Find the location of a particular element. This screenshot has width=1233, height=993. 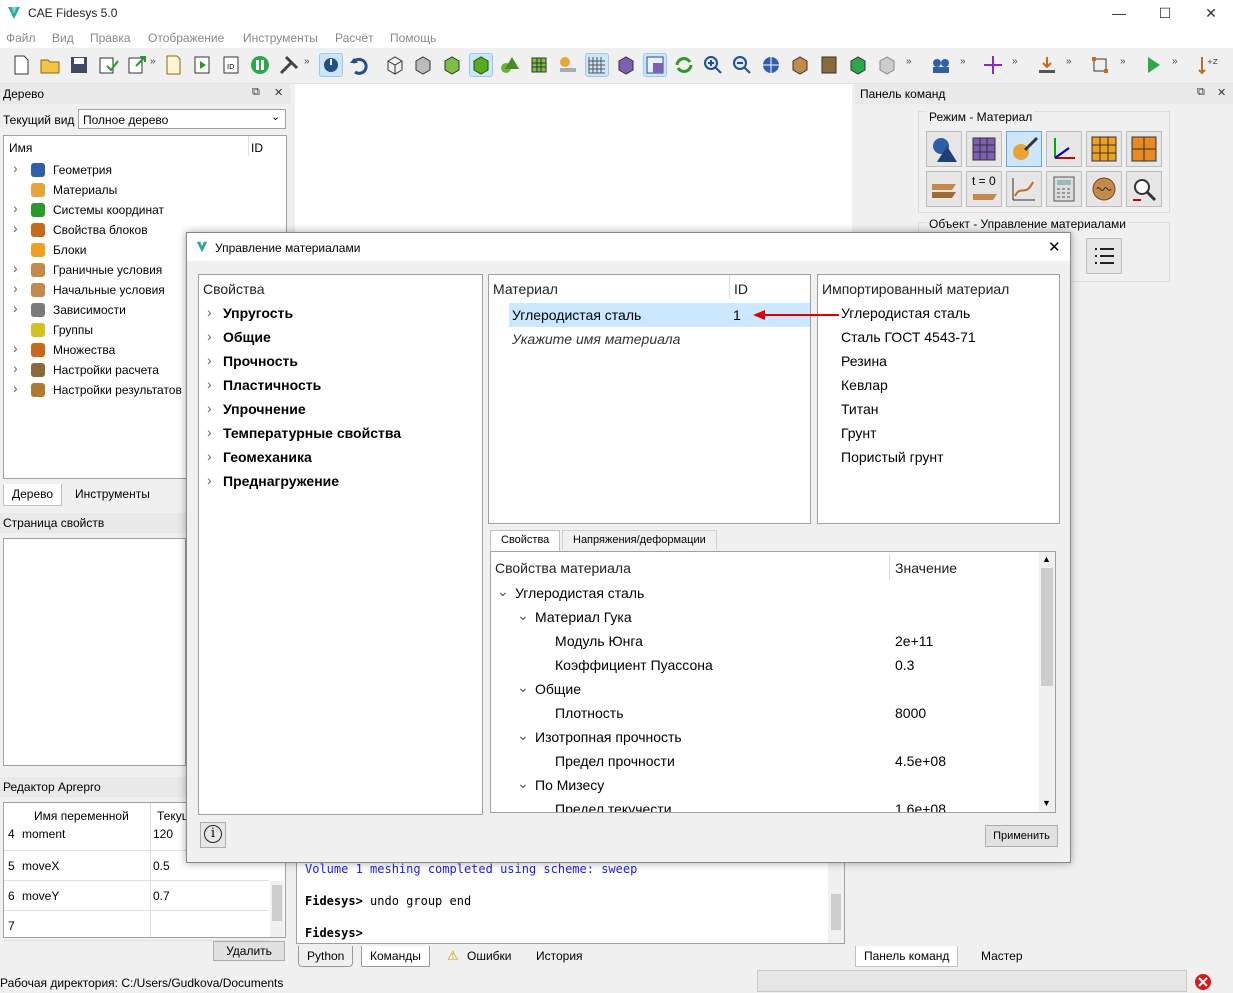

property-group-item: › Упругость is located at coordinates (342, 315).